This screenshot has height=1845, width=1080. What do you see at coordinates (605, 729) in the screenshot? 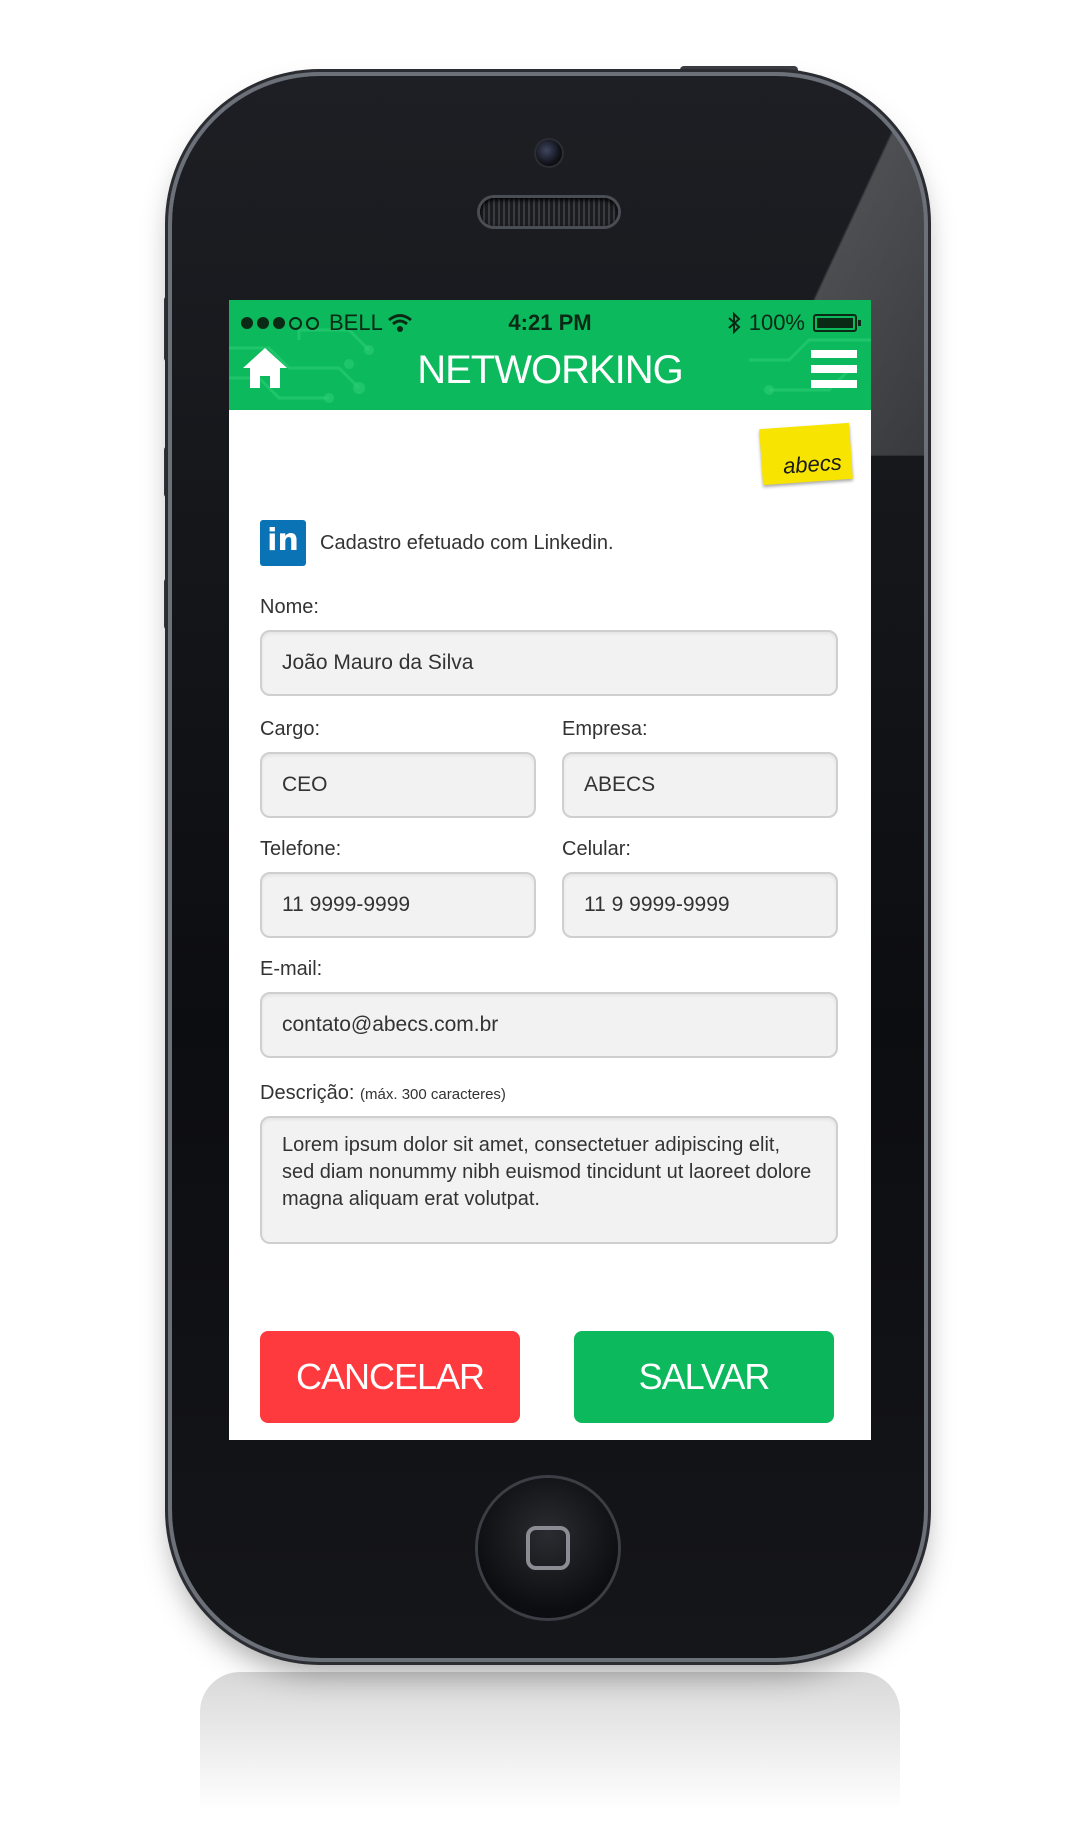
I see `empresa-label: Empresa:` at bounding box center [605, 729].